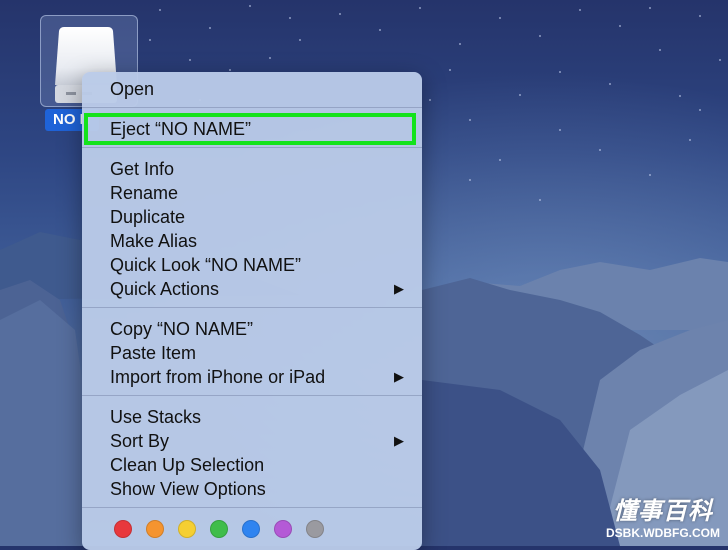 The height and width of the screenshot is (550, 728). I want to click on tag-yellow-button, so click(187, 529).